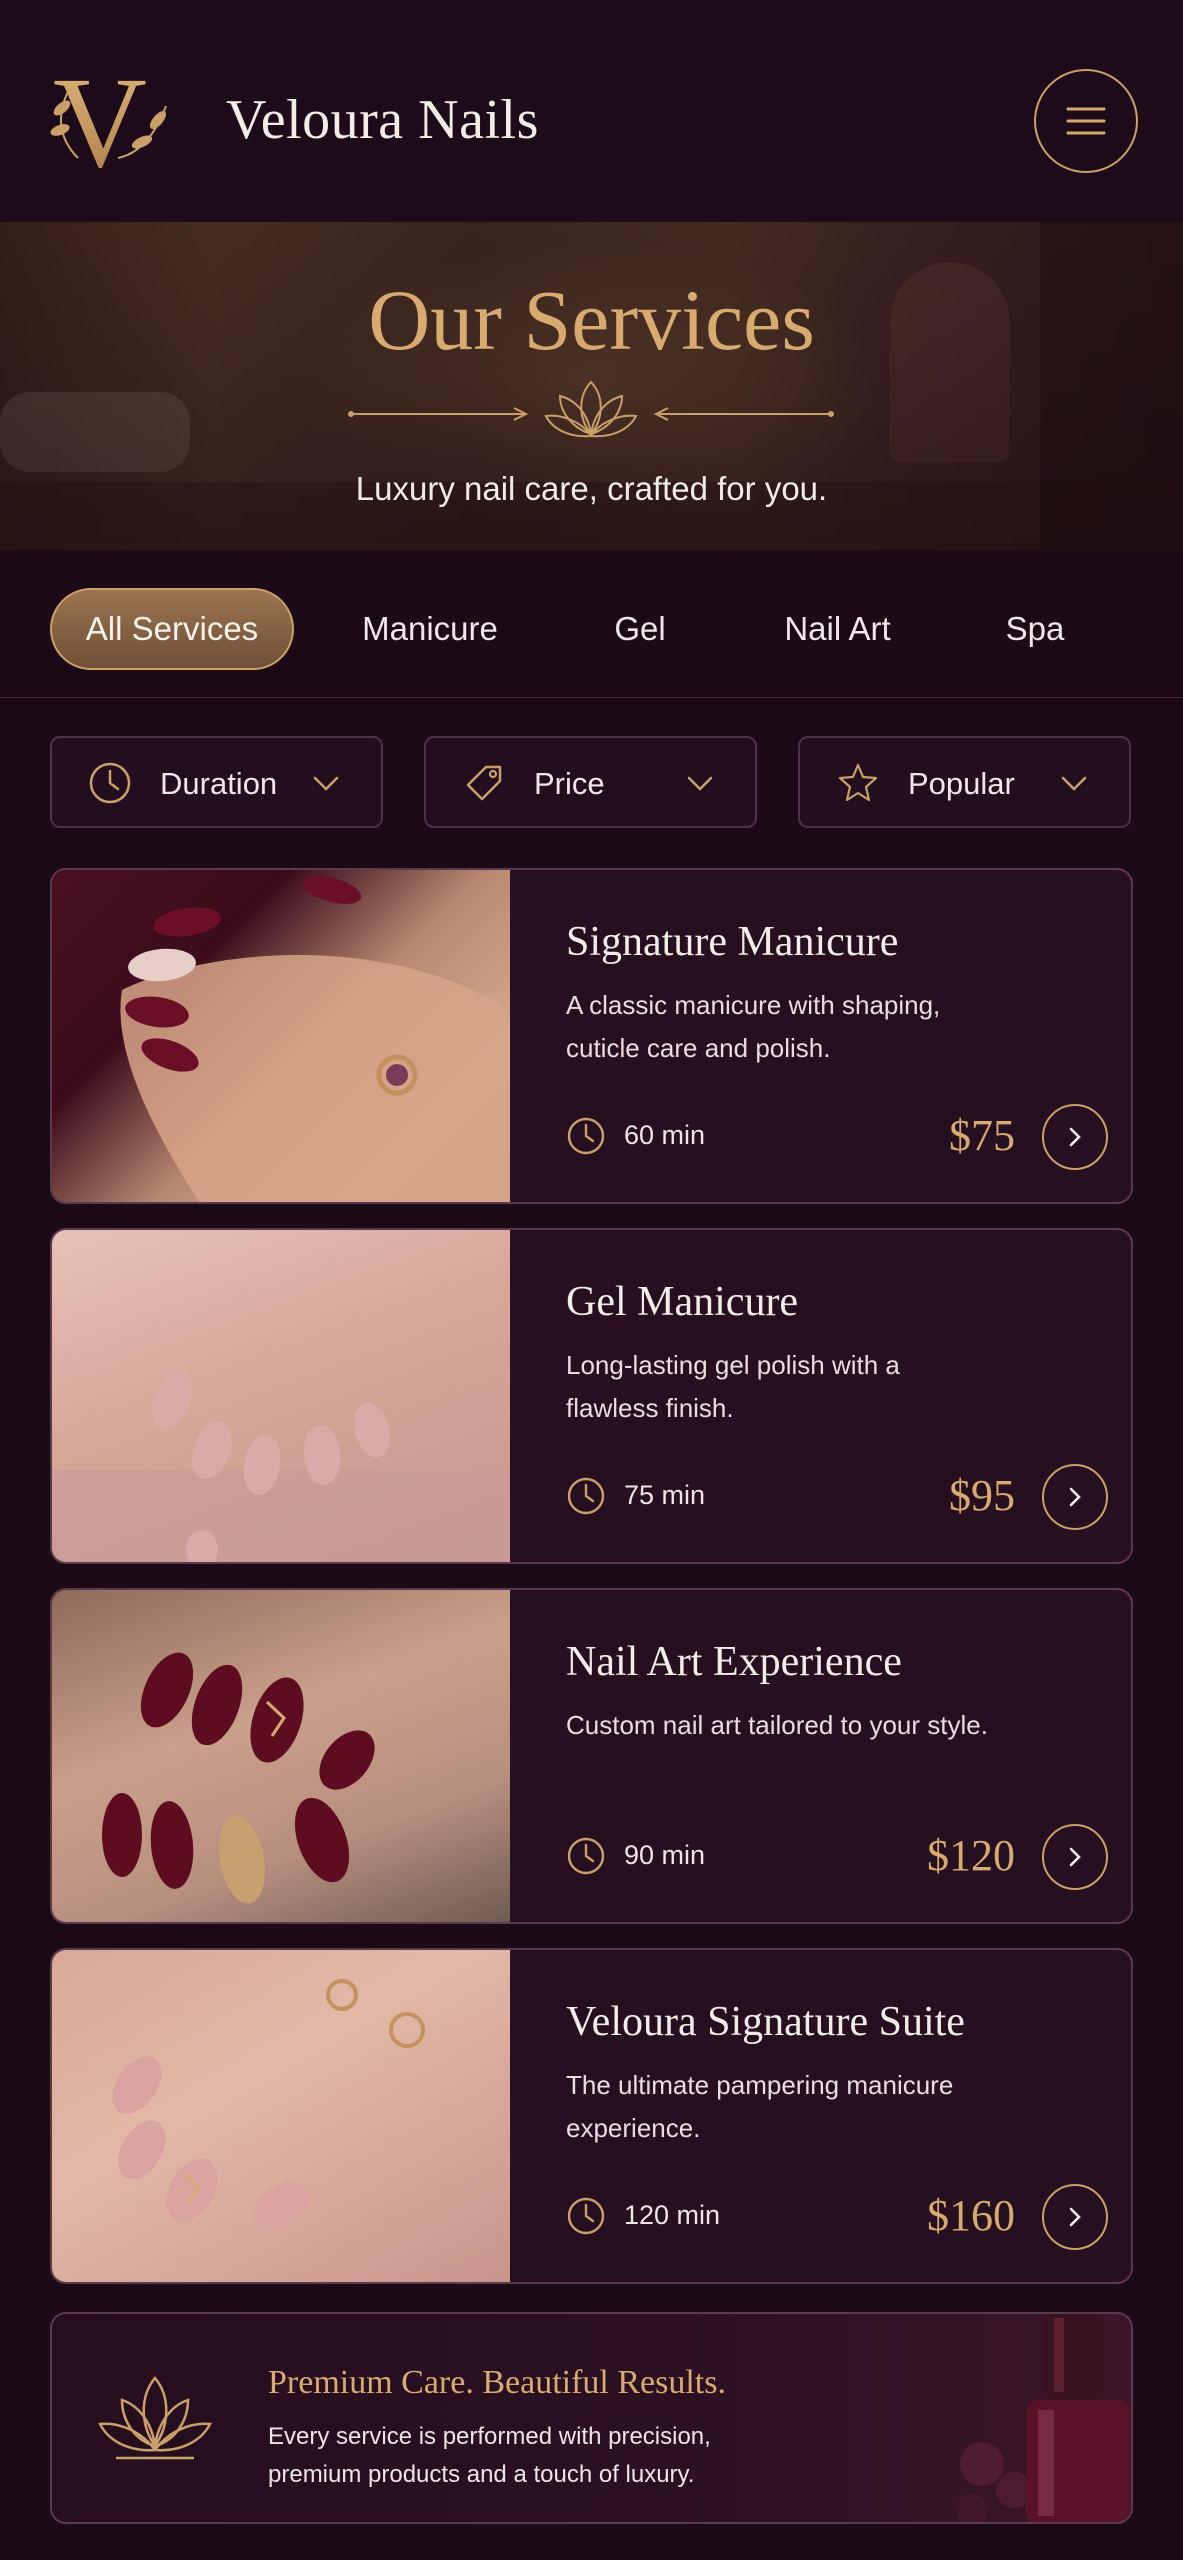 The height and width of the screenshot is (2560, 1183). What do you see at coordinates (569, 783) in the screenshot?
I see `price-filter-label: Price` at bounding box center [569, 783].